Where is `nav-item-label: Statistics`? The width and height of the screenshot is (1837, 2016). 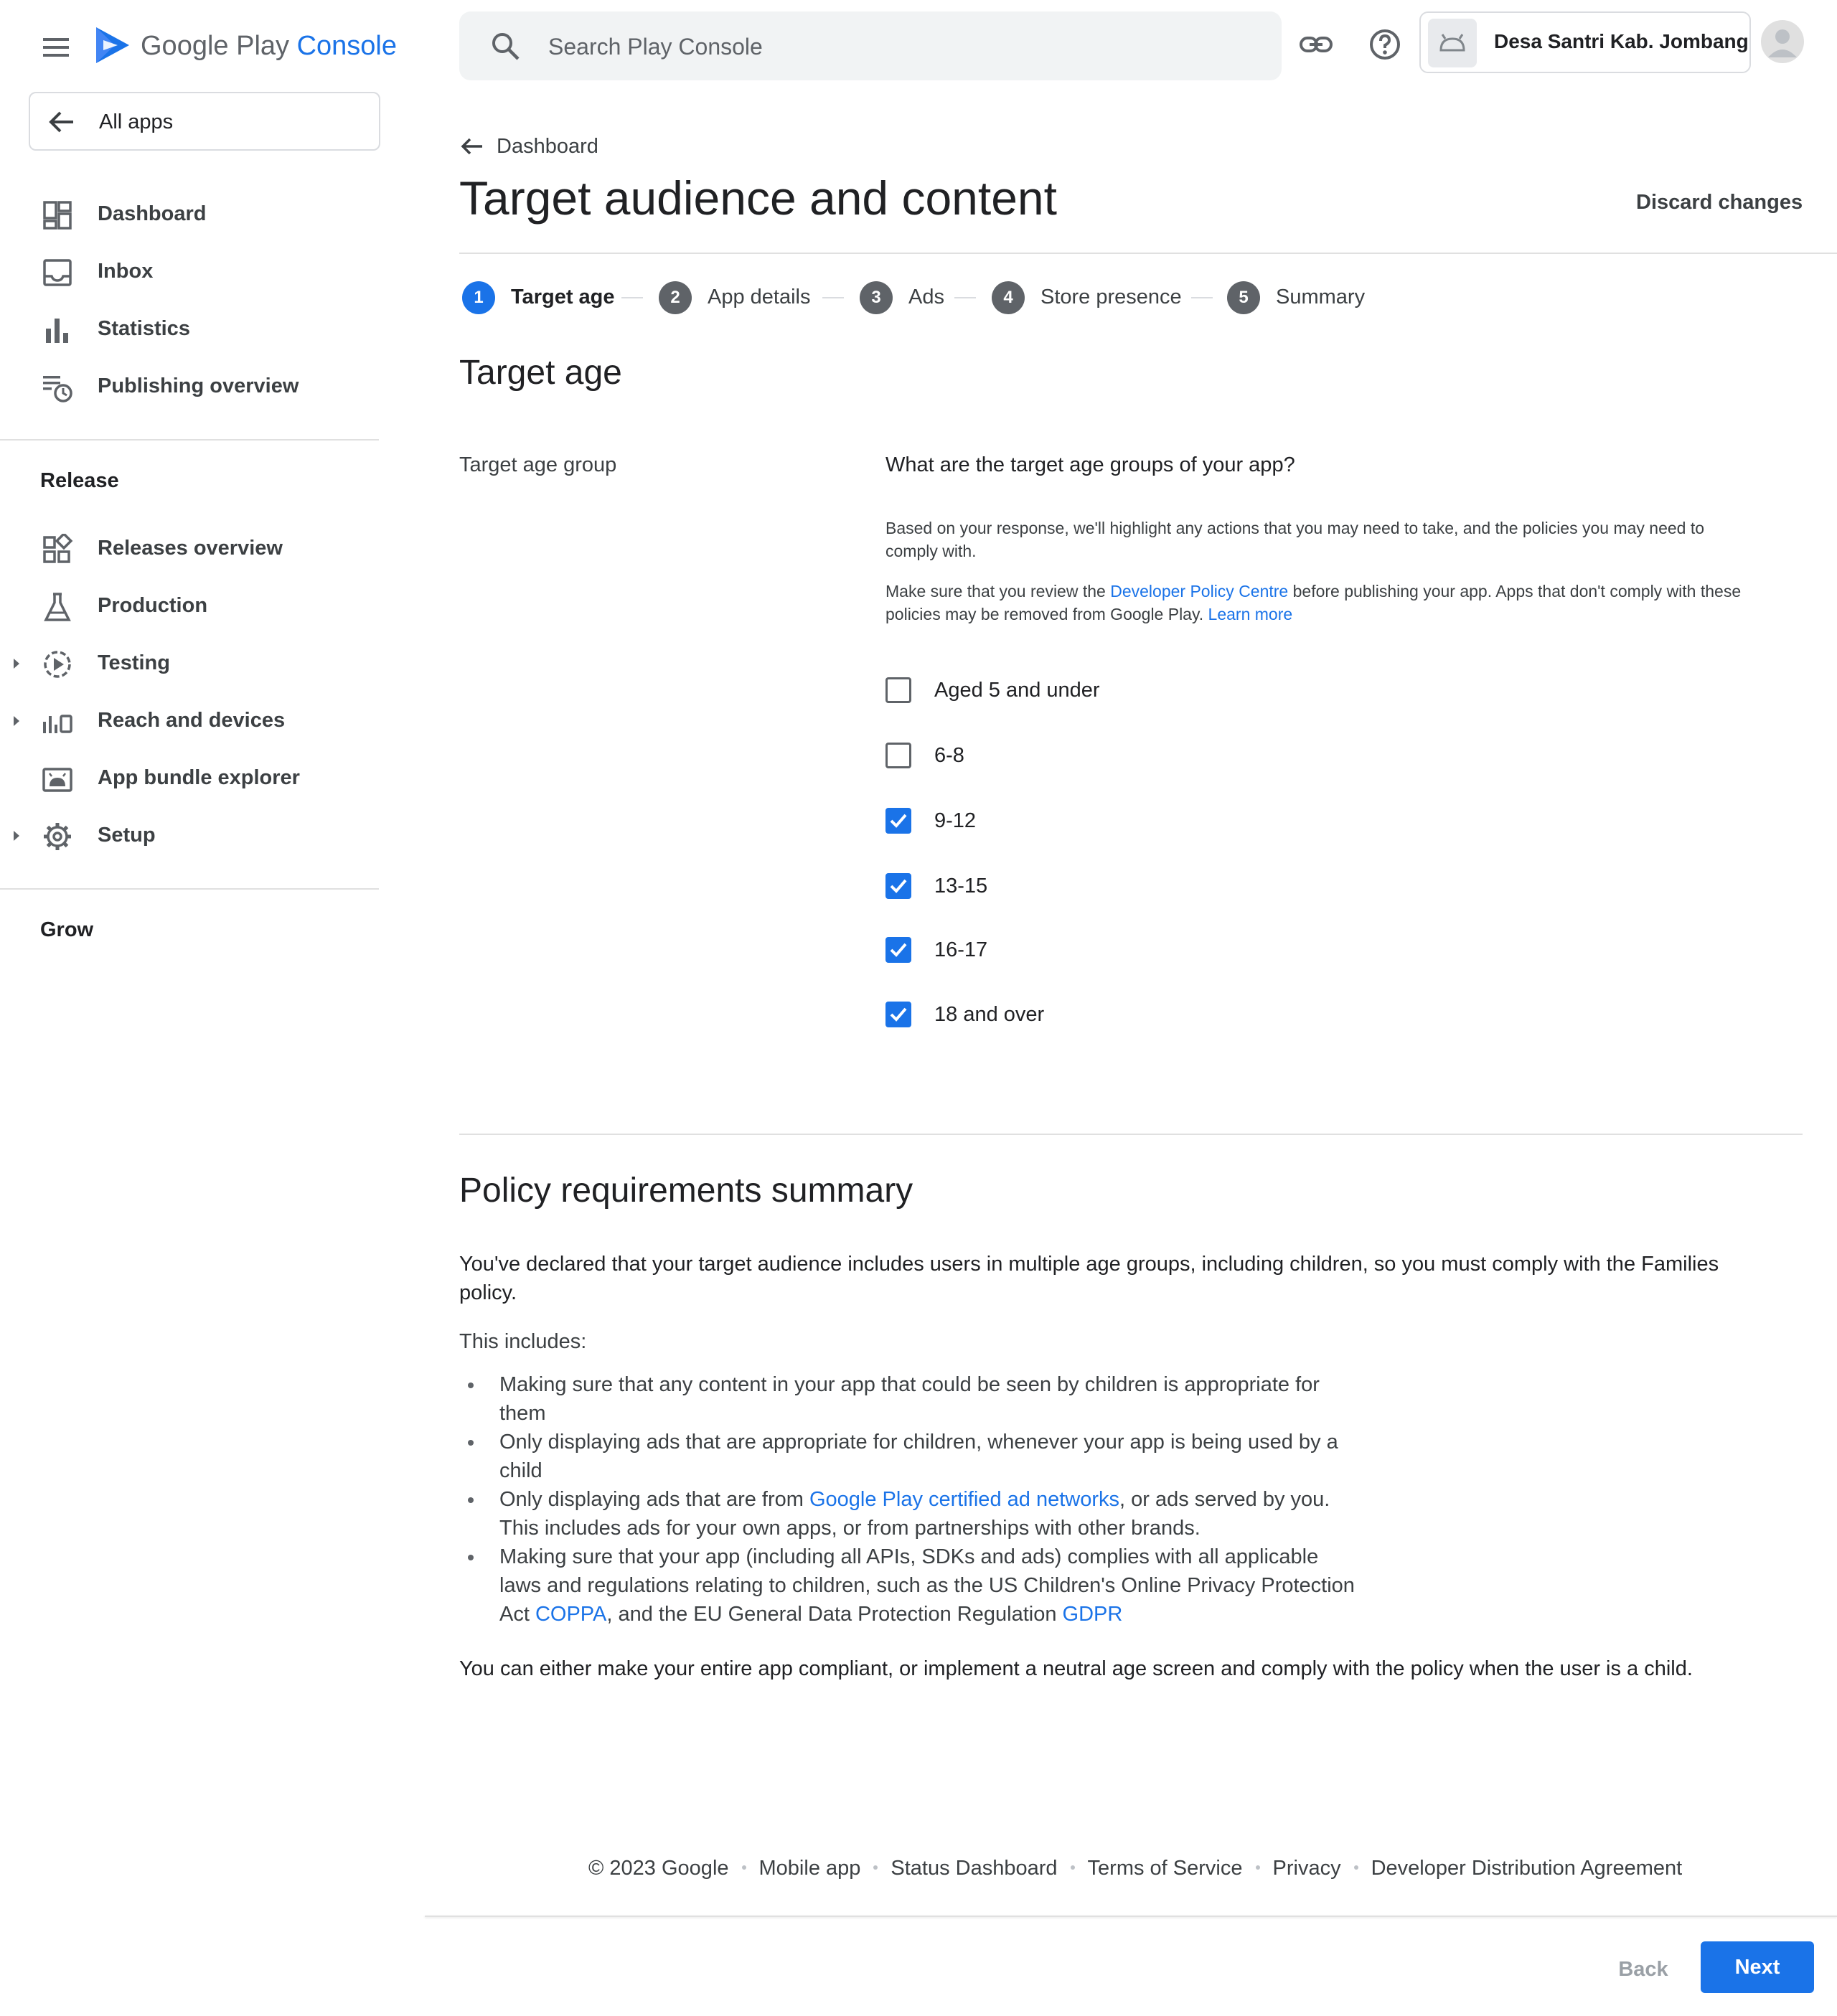
nav-item-label: Statistics is located at coordinates (144, 328).